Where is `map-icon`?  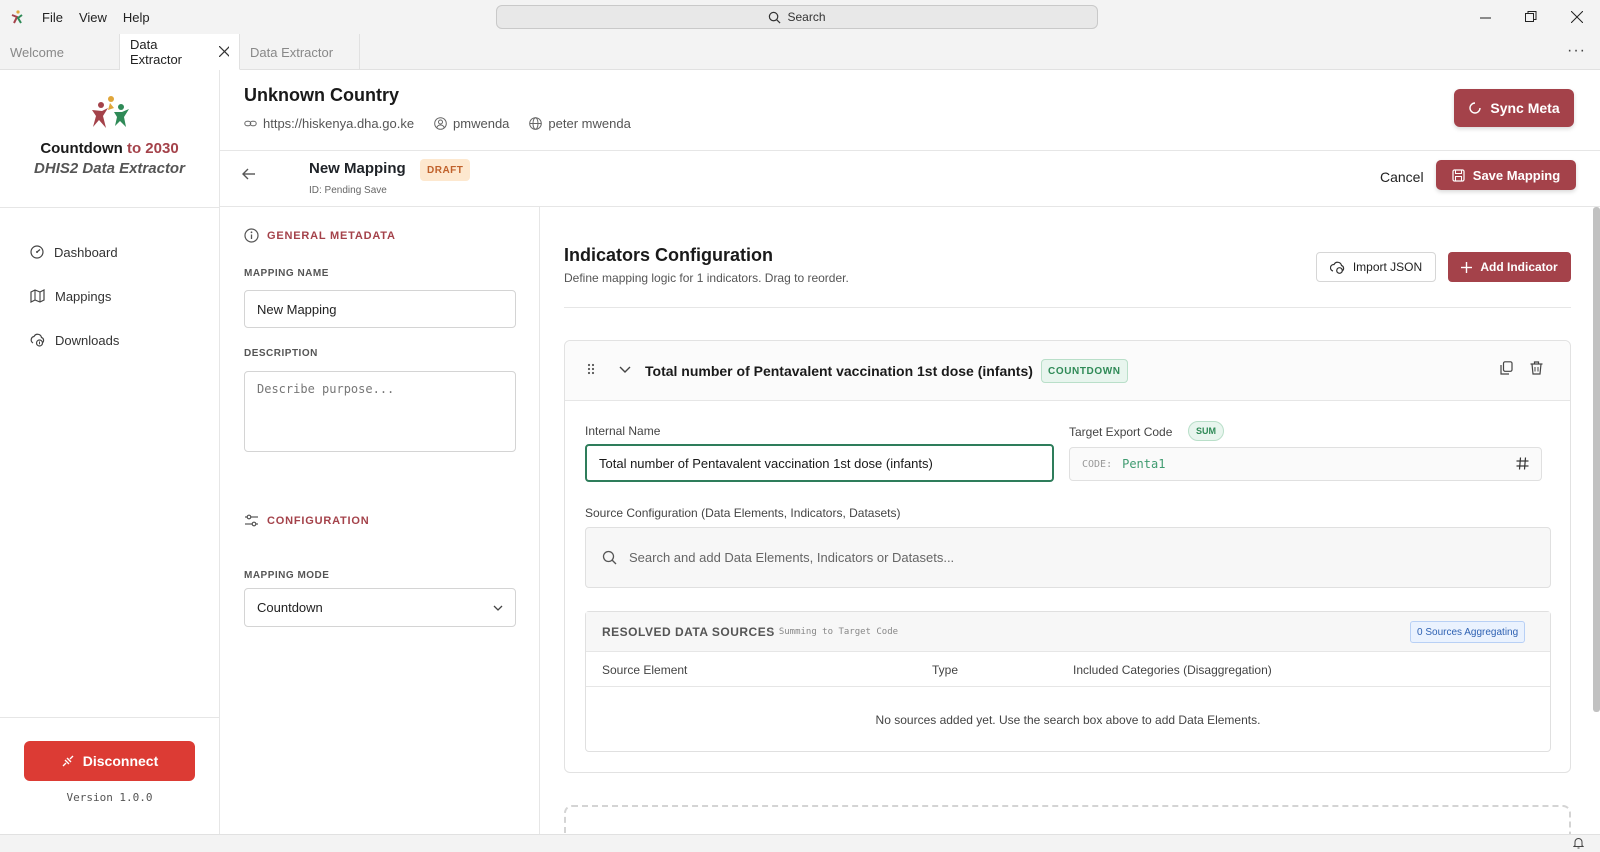
map-icon is located at coordinates (37, 296).